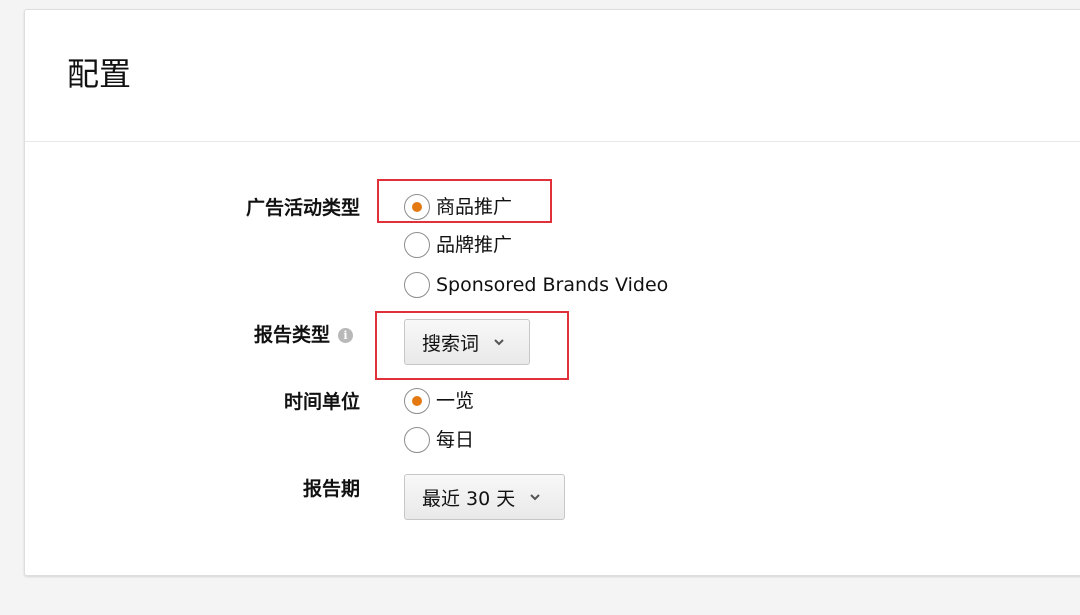  Describe the element at coordinates (321, 402) in the screenshot. I see `time-unit-label: 时间单位` at that location.